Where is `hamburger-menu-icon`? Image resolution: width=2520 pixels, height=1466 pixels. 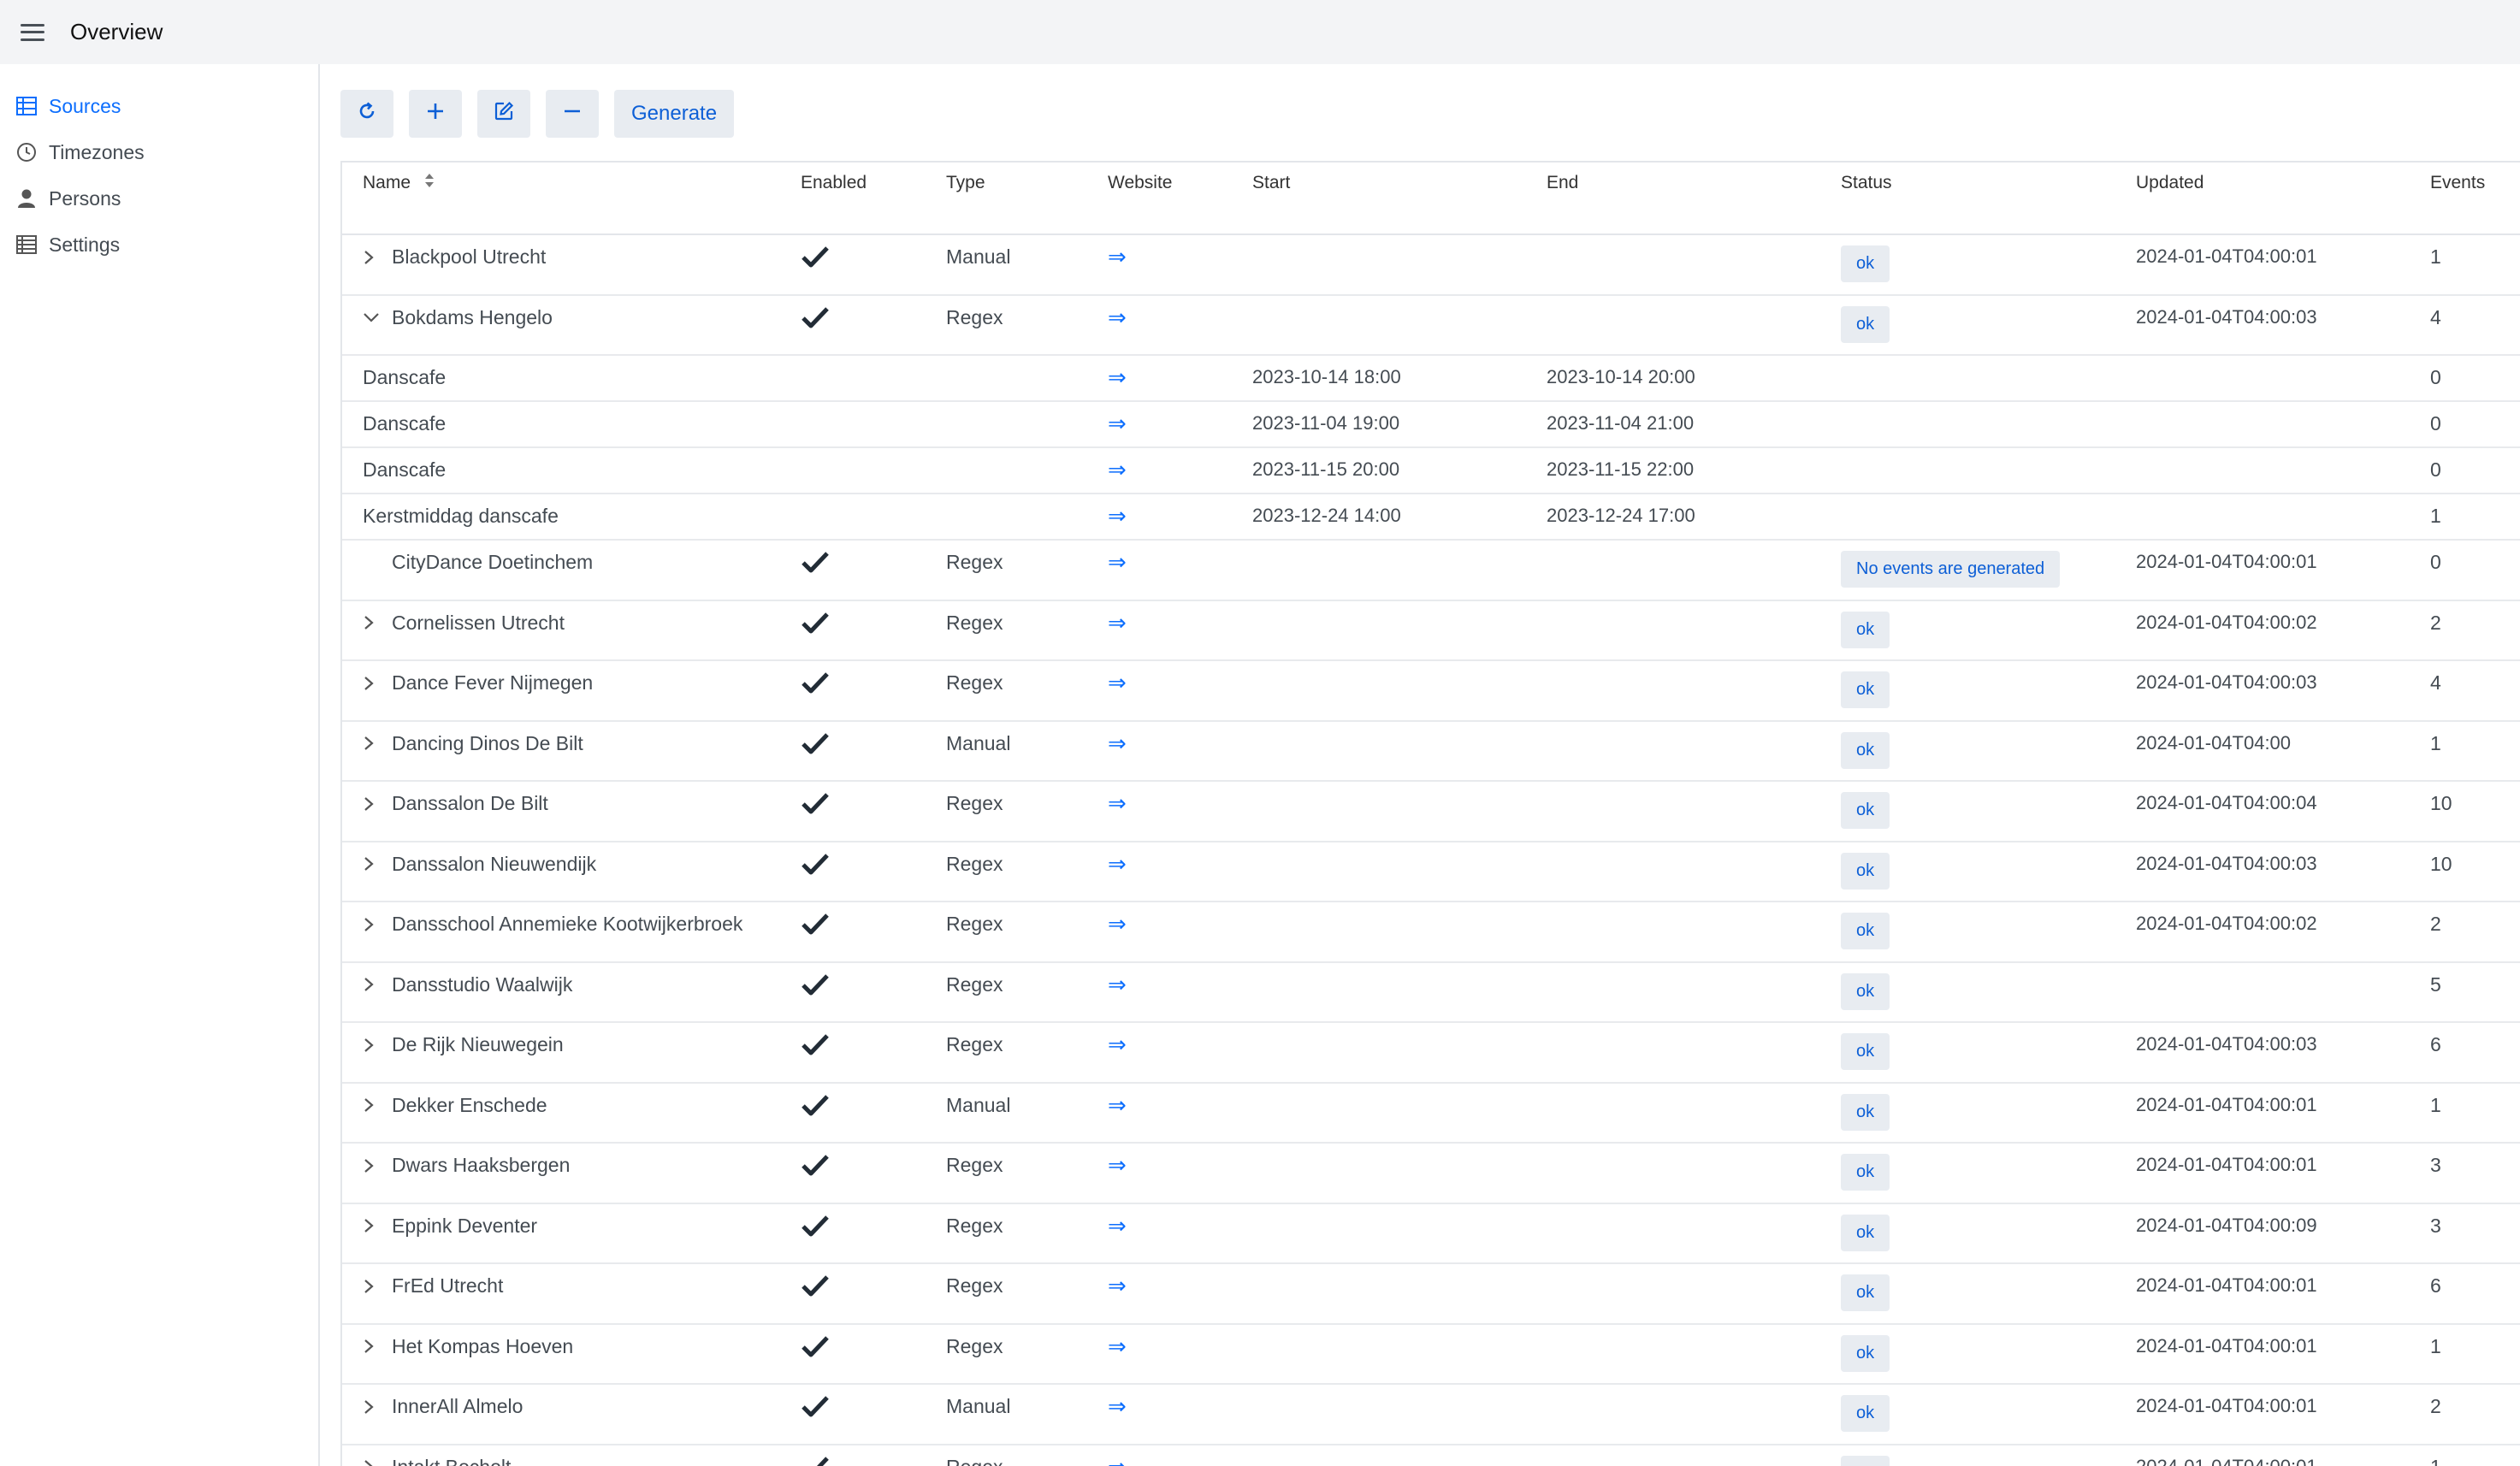 hamburger-menu-icon is located at coordinates (32, 33).